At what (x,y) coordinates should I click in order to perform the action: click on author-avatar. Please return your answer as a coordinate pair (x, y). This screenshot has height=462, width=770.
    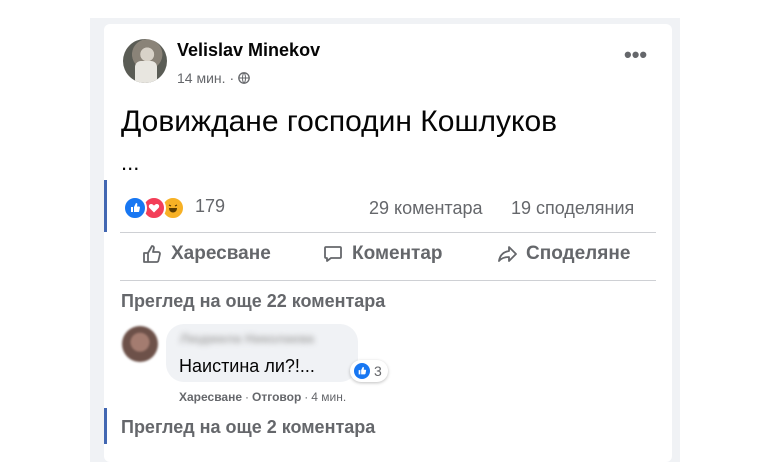
    Looking at the image, I should click on (145, 61).